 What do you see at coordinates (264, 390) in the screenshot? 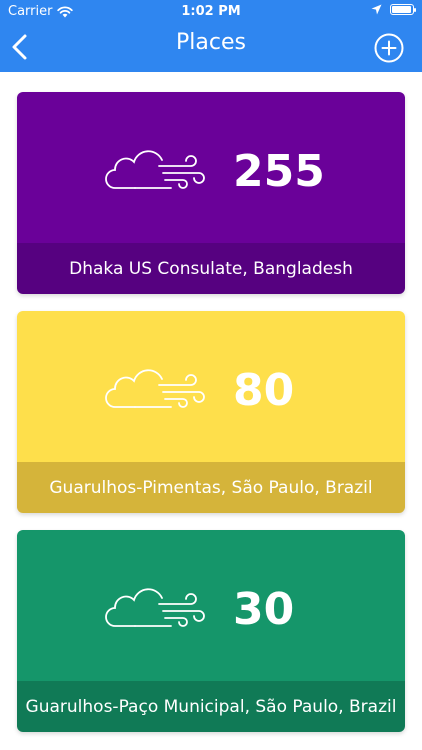
I see `aqi-value: 80` at bounding box center [264, 390].